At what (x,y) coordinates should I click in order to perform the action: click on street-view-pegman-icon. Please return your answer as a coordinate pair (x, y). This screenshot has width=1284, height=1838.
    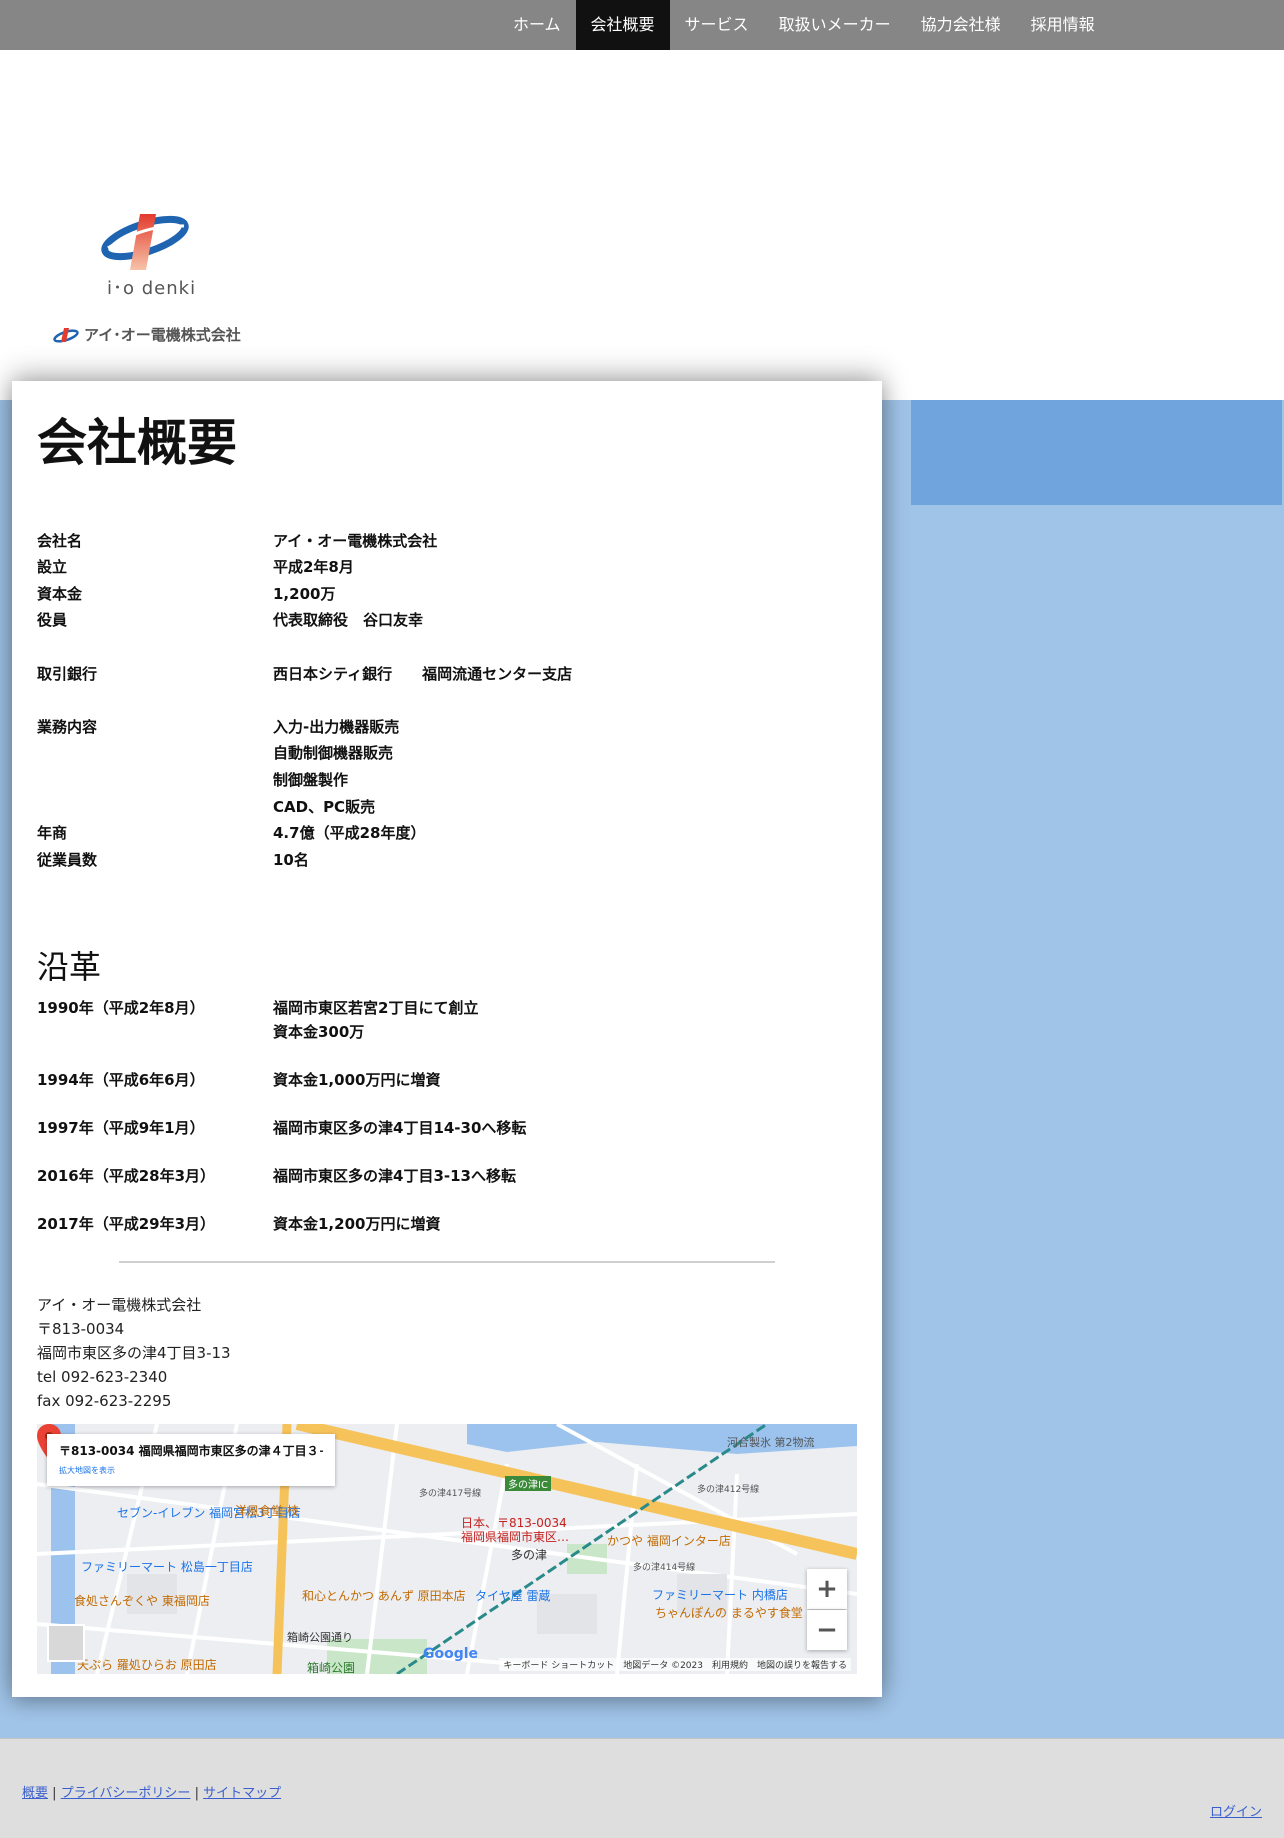
    Looking at the image, I should click on (66, 1643).